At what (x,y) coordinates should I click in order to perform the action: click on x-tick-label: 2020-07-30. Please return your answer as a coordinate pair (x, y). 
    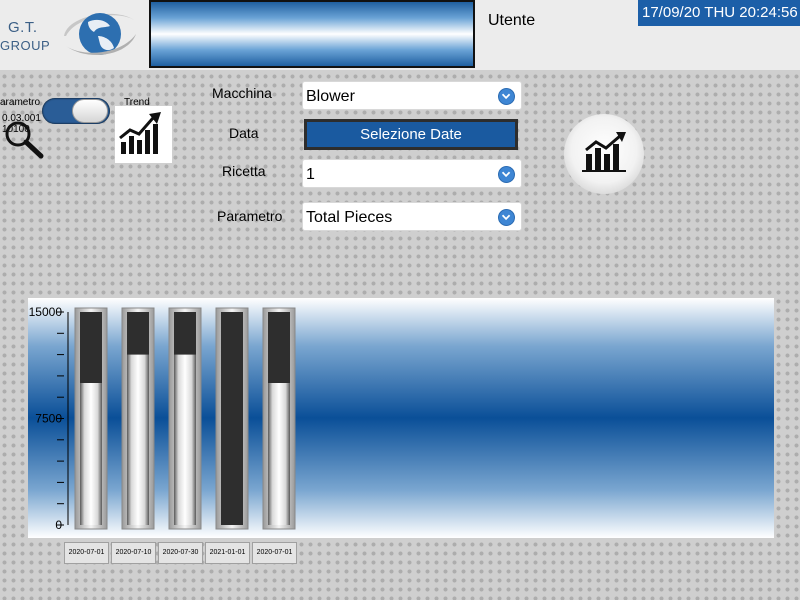
    Looking at the image, I should click on (180, 553).